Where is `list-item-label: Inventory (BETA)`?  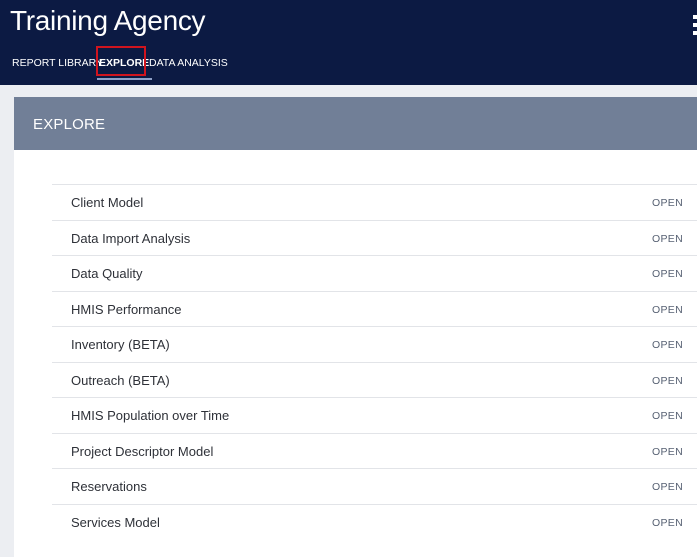 list-item-label: Inventory (BETA) is located at coordinates (120, 344).